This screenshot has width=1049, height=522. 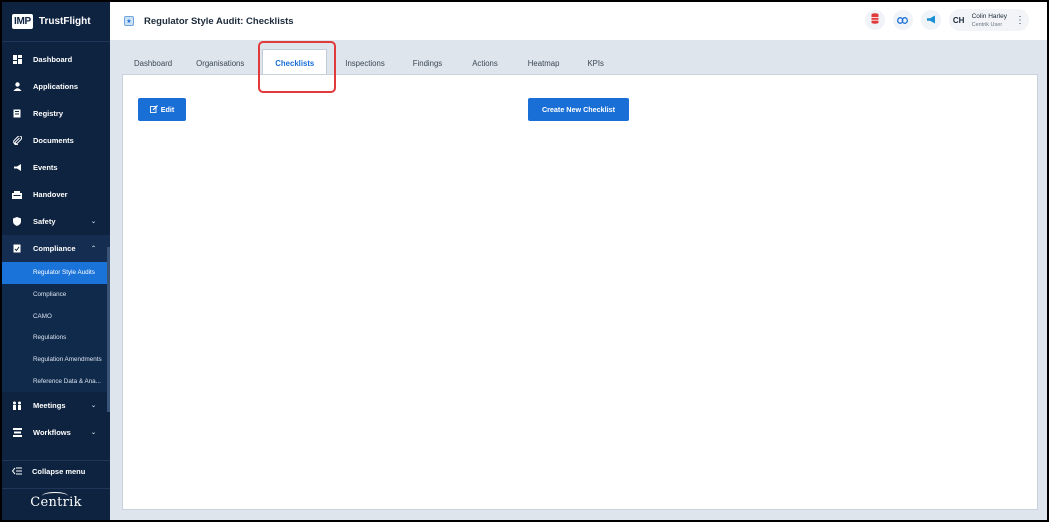 What do you see at coordinates (56, 273) in the screenshot?
I see `sidebar-subitem-regulator-style-audits: Regulator Style Audits` at bounding box center [56, 273].